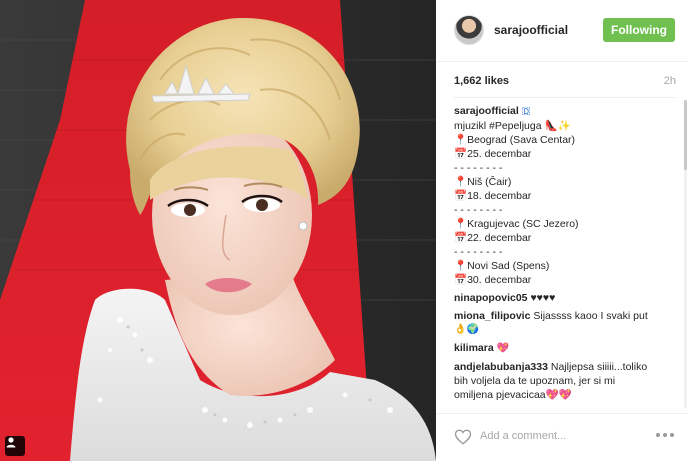  What do you see at coordinates (639, 30) in the screenshot?
I see `following-button: Following` at bounding box center [639, 30].